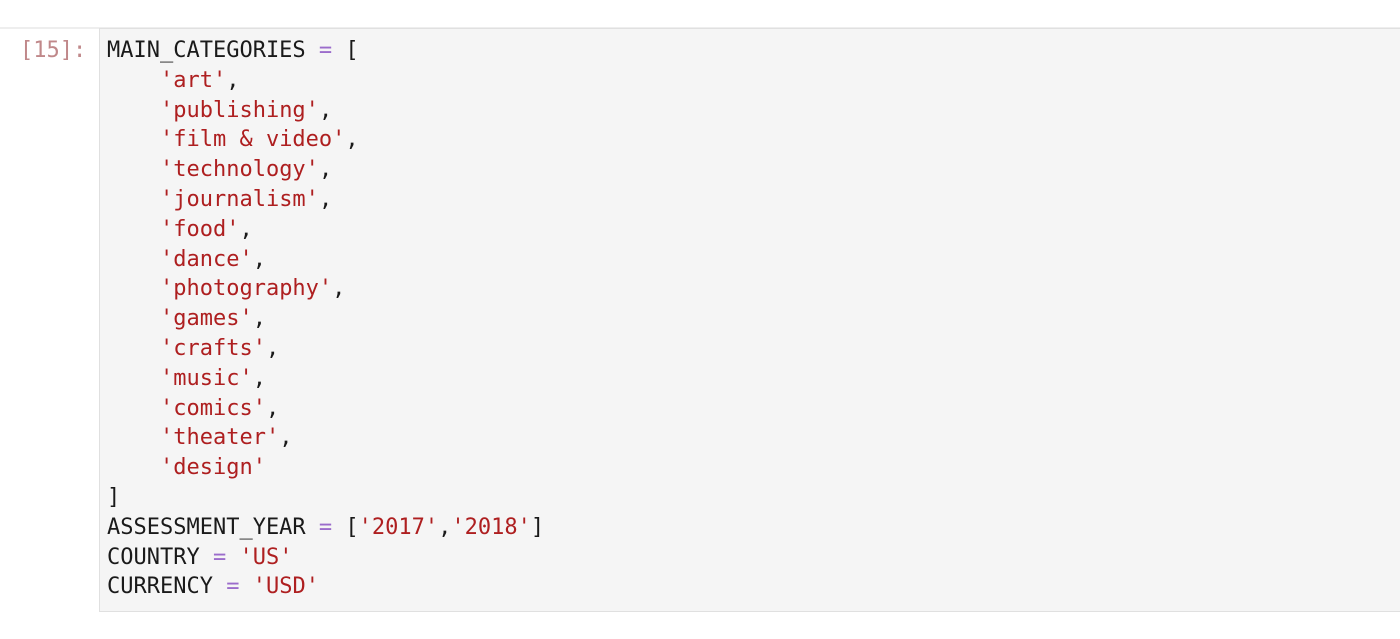  Describe the element at coordinates (212, 468) in the screenshot. I see `string-literal: 'design'` at that location.